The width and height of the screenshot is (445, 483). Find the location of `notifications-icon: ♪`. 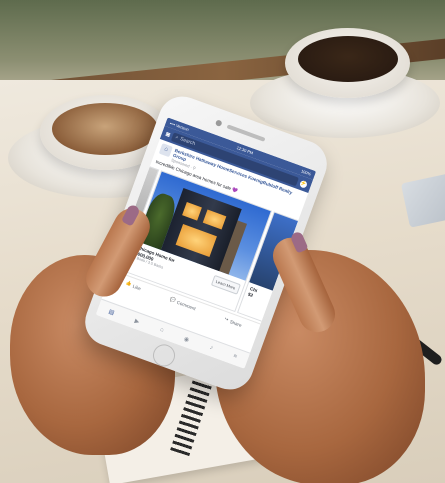

notifications-icon: ♪ is located at coordinates (211, 348).